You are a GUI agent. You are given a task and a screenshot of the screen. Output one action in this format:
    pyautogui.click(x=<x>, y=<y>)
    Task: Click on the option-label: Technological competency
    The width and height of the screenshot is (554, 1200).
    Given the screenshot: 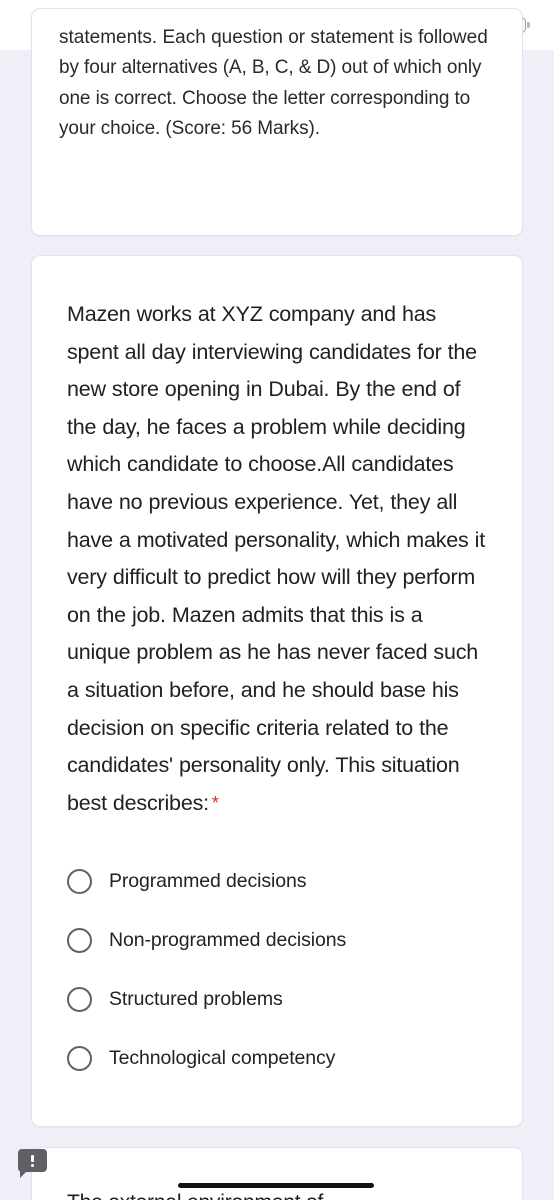 What is the action you would take?
    pyautogui.click(x=222, y=1058)
    